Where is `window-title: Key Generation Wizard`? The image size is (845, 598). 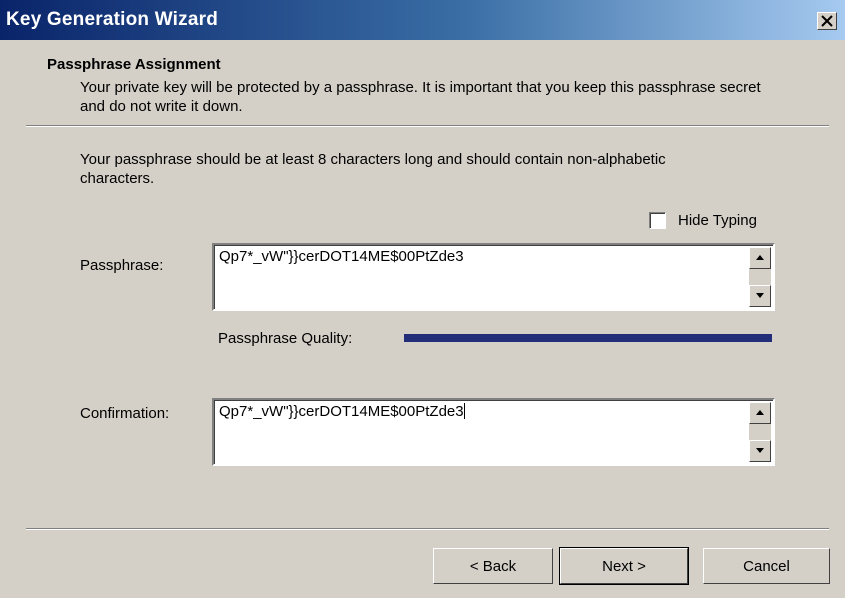
window-title: Key Generation Wizard is located at coordinates (112, 19).